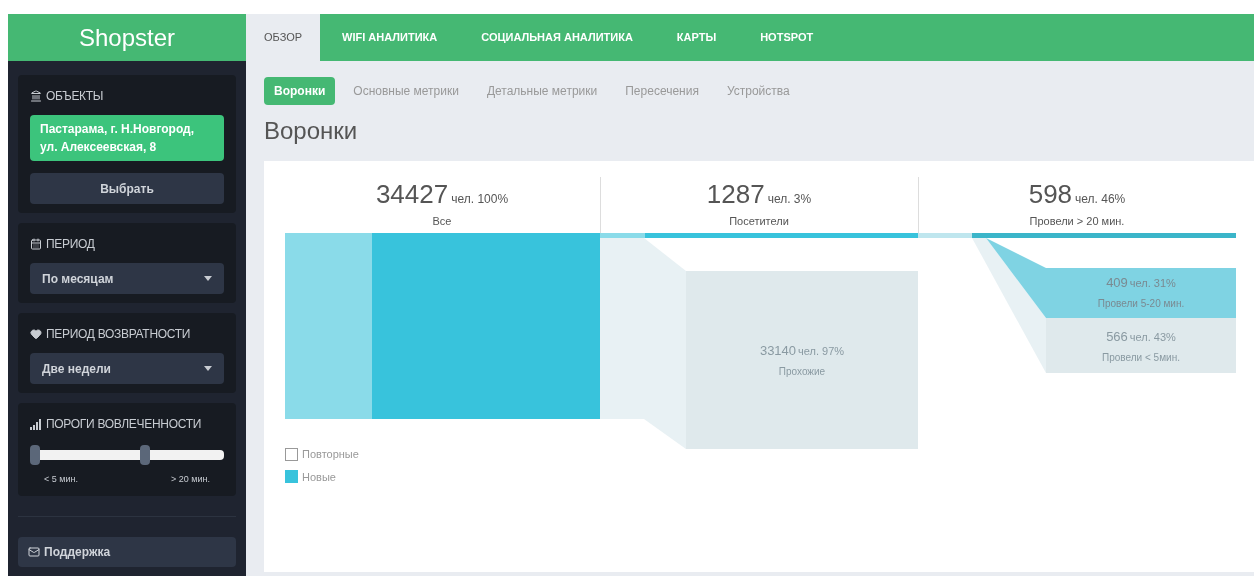 The width and height of the screenshot is (1254, 576). I want to click on calendar-icon, so click(36, 244).